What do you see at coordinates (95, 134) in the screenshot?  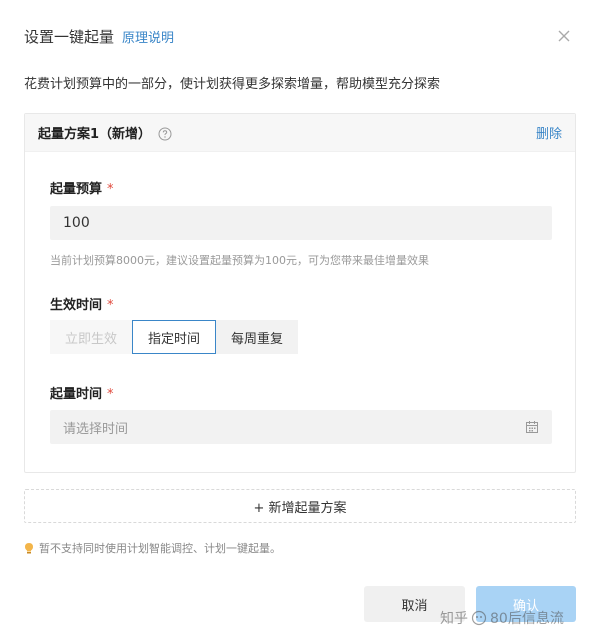 I see `plan-title: 起量方案1（新增）` at bounding box center [95, 134].